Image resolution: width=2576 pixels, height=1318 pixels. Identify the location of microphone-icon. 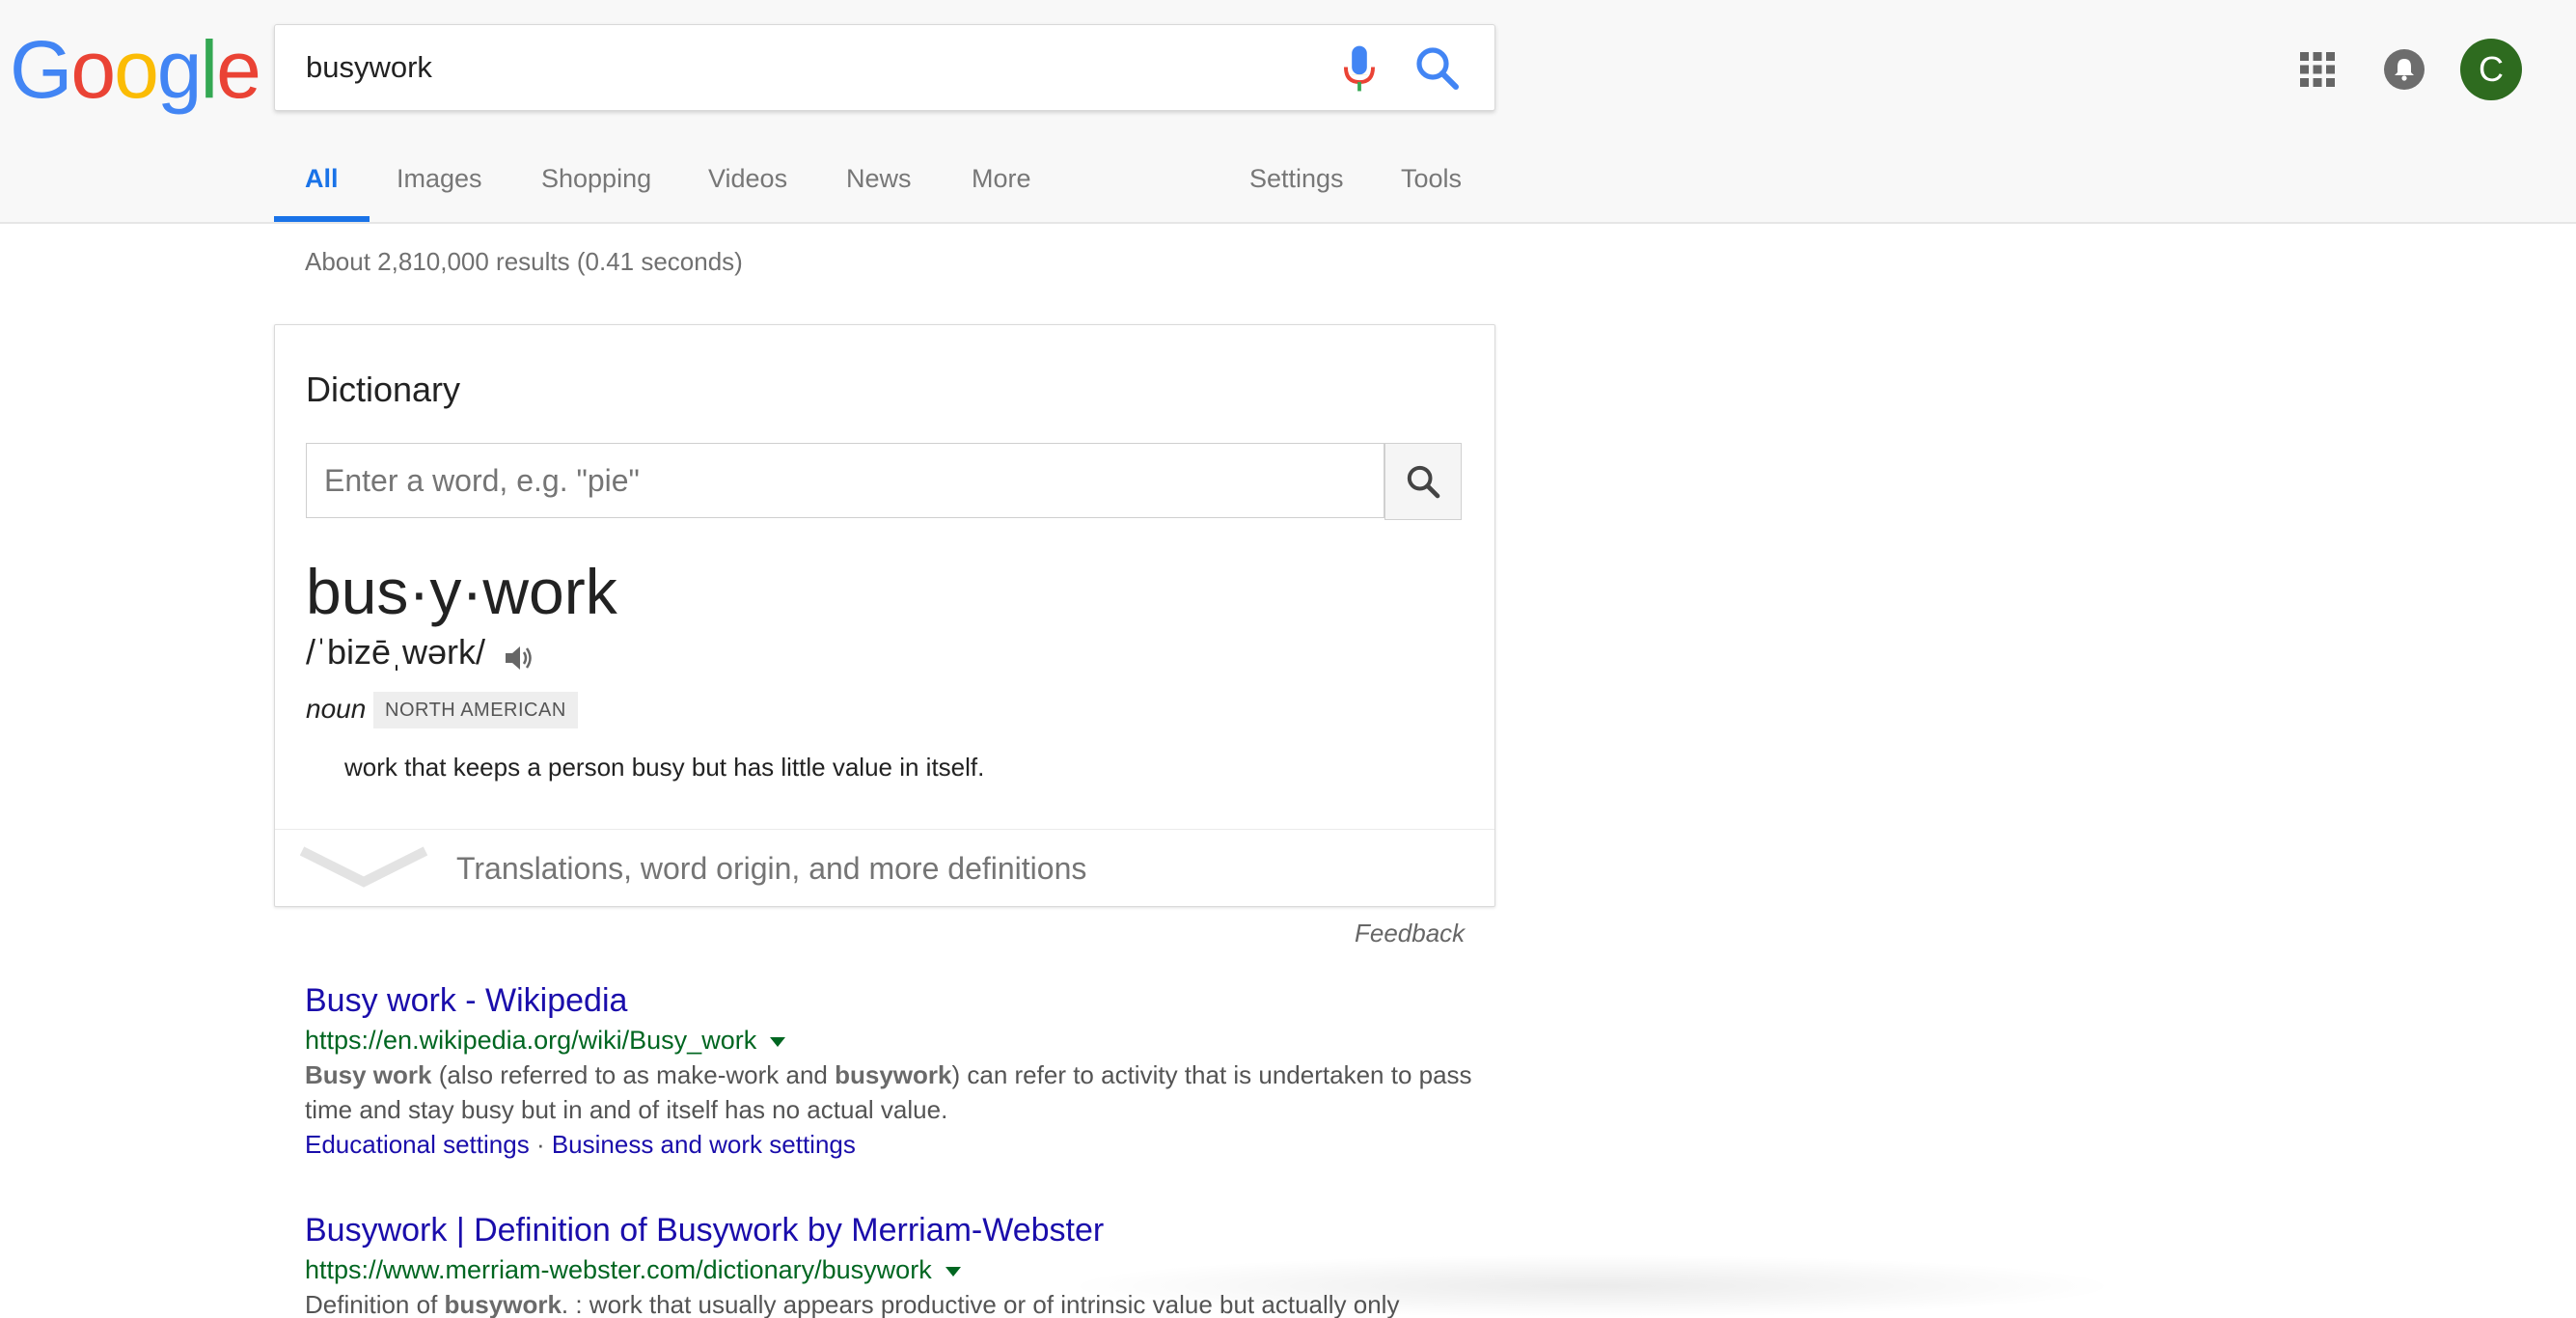
(1359, 68).